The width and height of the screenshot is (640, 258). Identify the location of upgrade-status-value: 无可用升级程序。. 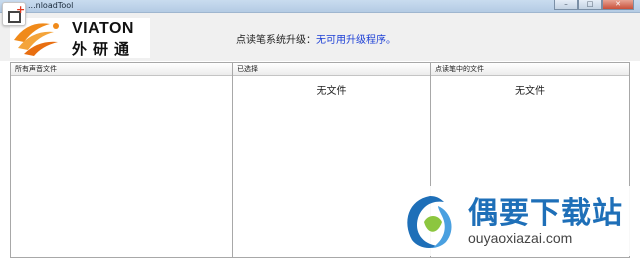
(356, 40).